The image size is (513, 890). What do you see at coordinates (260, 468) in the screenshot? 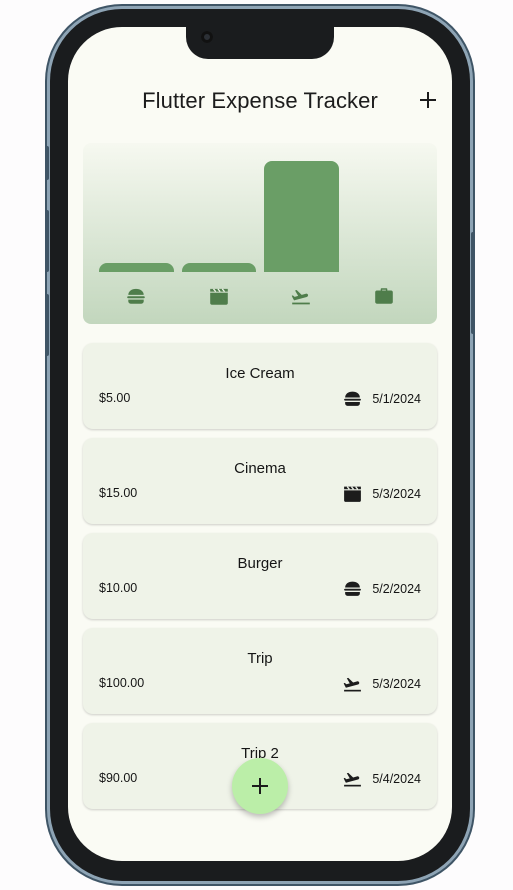
I see `expense-title: Cinema` at bounding box center [260, 468].